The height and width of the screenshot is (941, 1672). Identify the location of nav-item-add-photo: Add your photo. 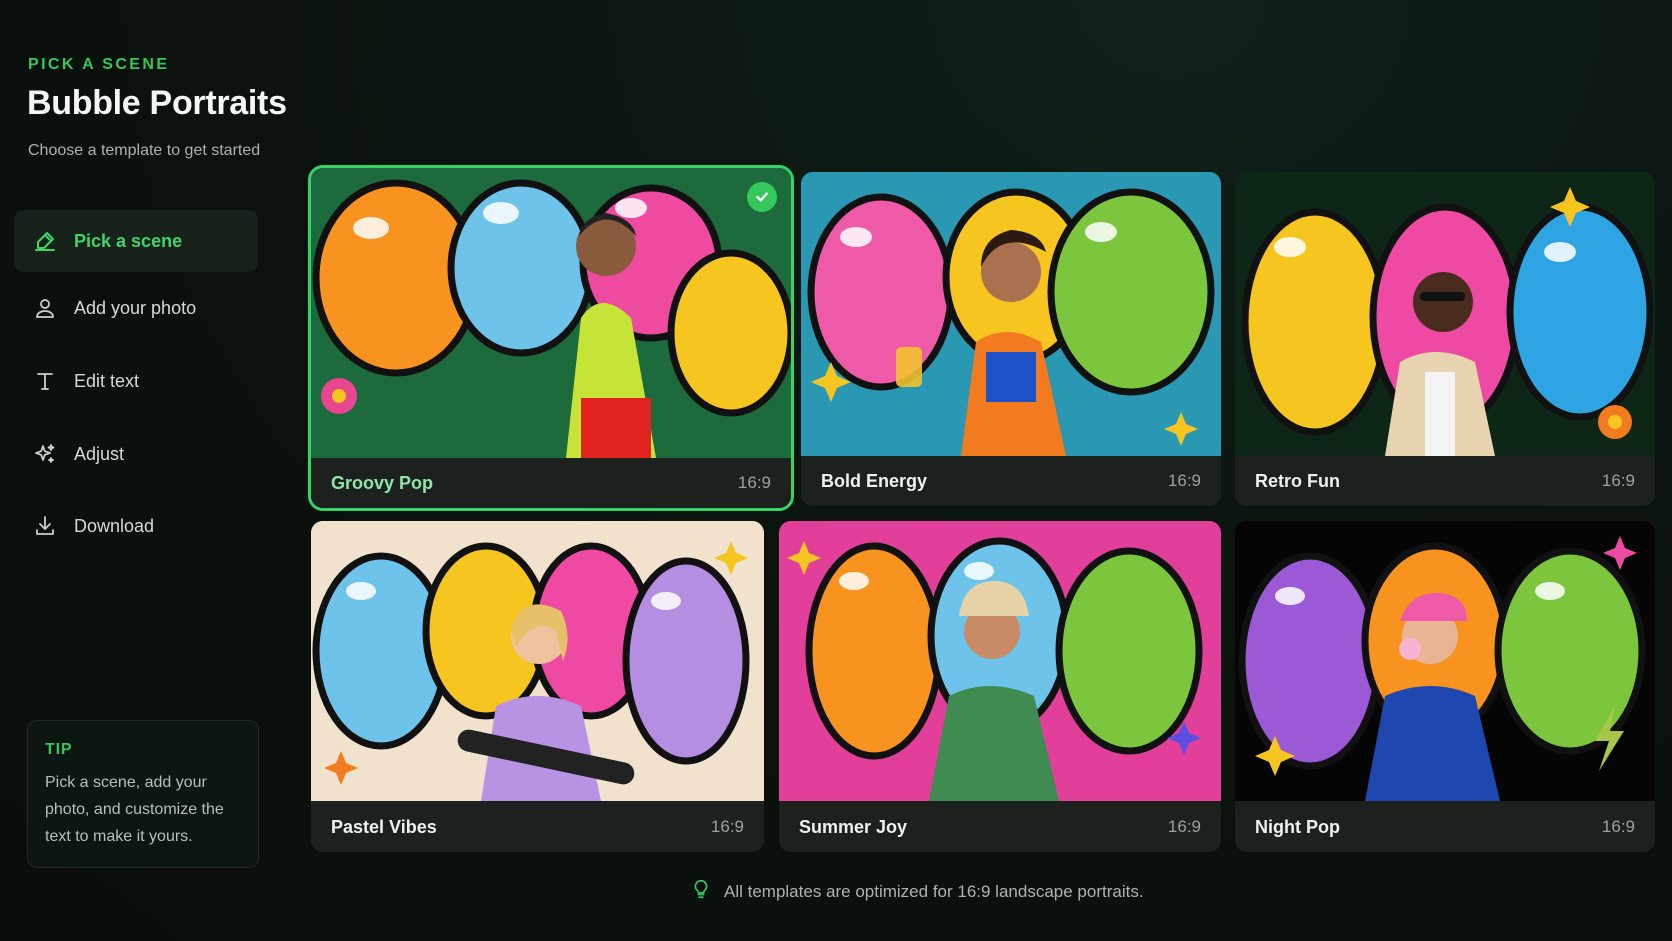
(136, 308).